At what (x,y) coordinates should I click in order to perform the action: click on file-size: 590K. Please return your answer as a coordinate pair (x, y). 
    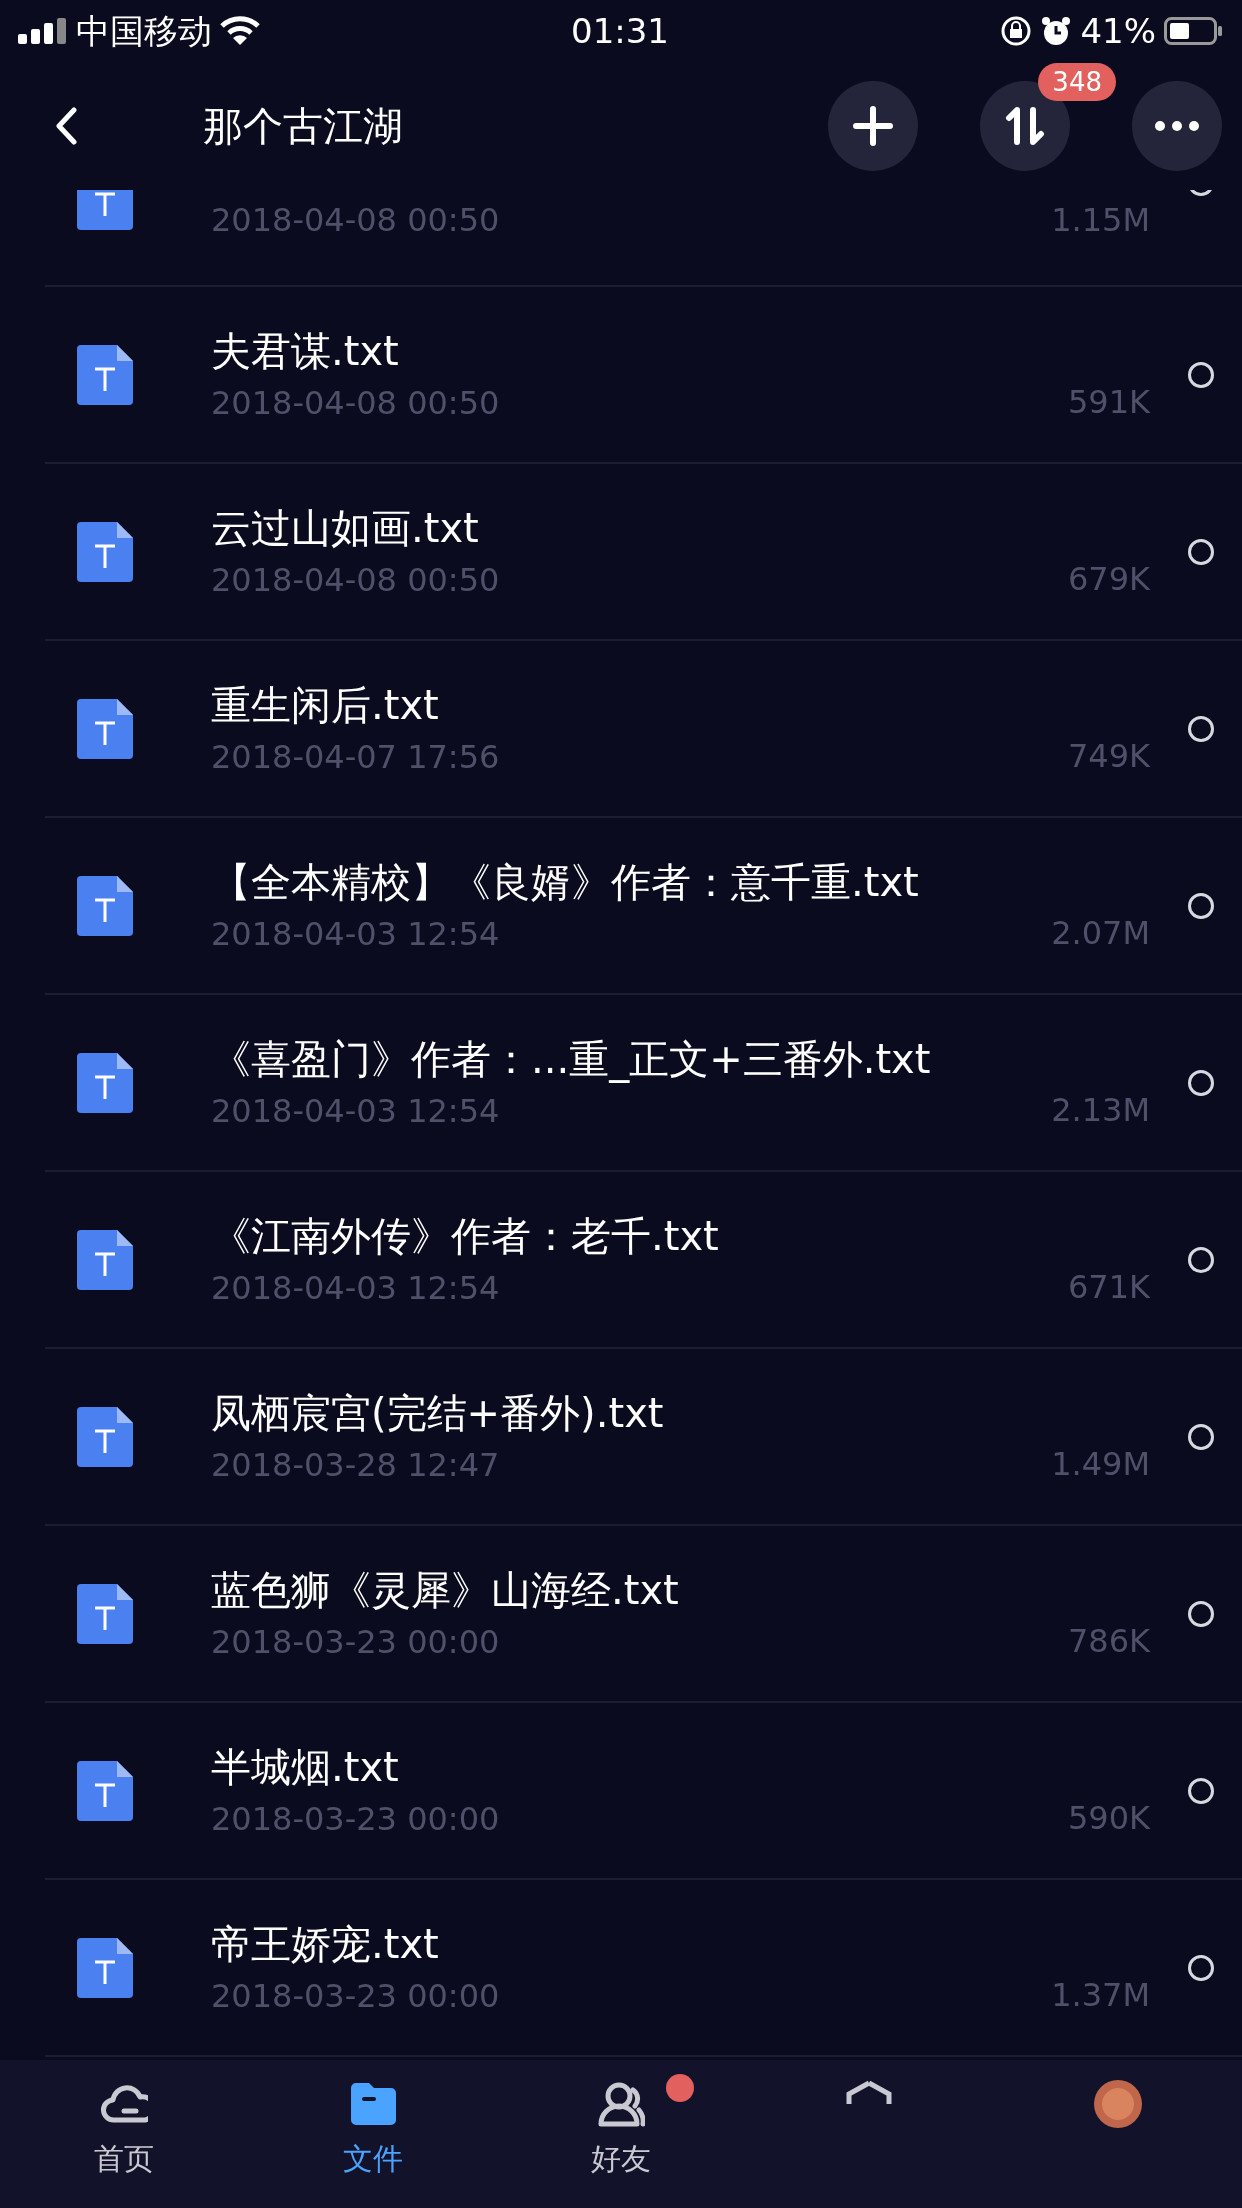
    Looking at the image, I should click on (1108, 1818).